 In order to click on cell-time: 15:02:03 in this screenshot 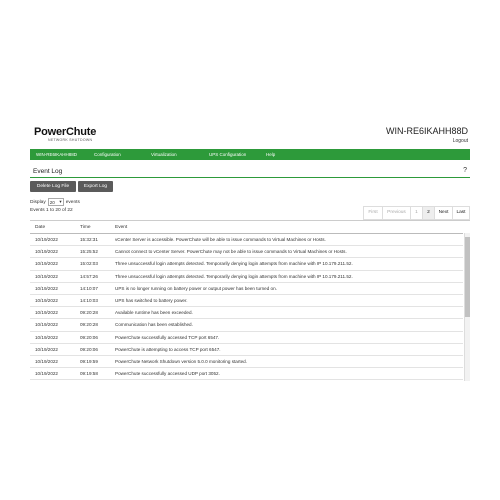, I will do `click(92, 264)`.